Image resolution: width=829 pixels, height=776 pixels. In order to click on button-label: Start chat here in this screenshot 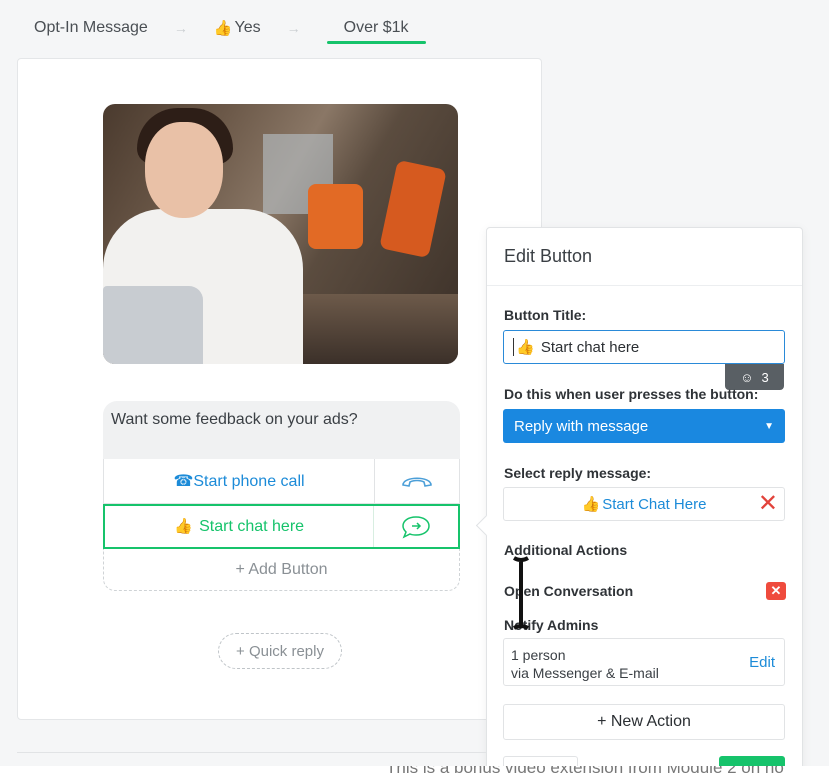, I will do `click(252, 526)`.